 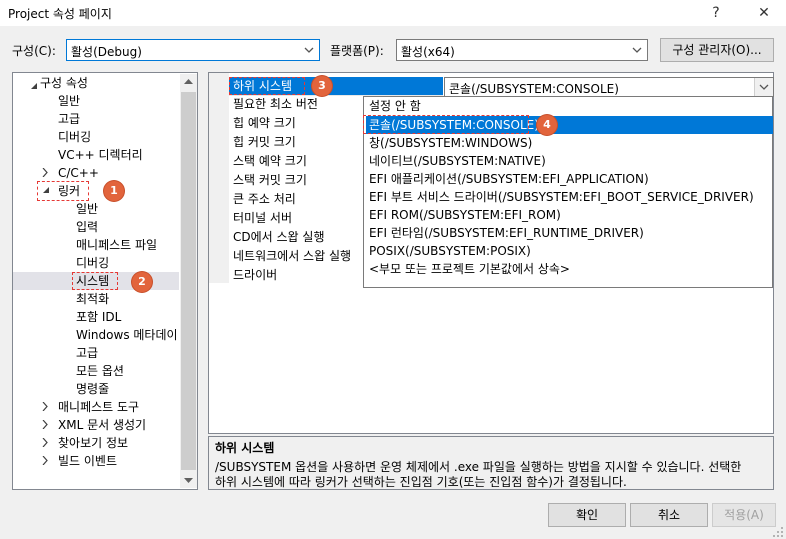 What do you see at coordinates (245, 448) in the screenshot?
I see `description-title: 하위 시스템` at bounding box center [245, 448].